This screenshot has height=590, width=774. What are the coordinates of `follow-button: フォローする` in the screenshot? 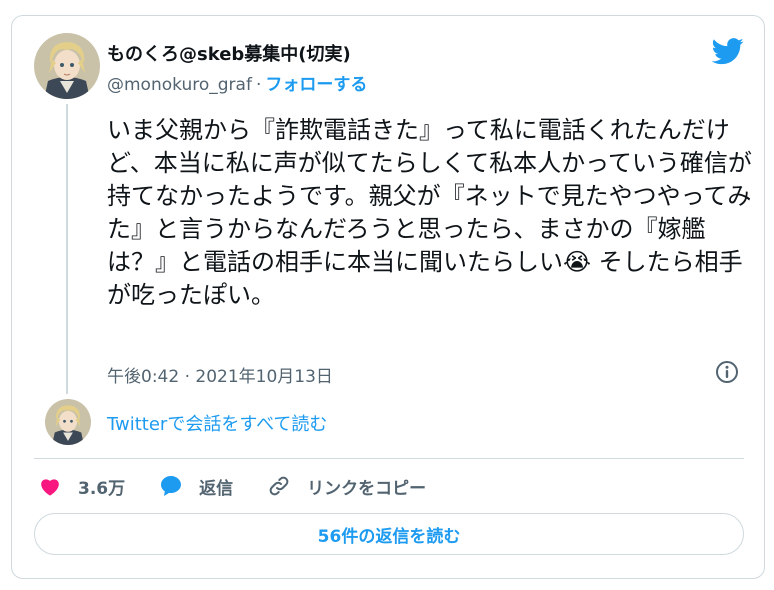 It's located at (316, 85).